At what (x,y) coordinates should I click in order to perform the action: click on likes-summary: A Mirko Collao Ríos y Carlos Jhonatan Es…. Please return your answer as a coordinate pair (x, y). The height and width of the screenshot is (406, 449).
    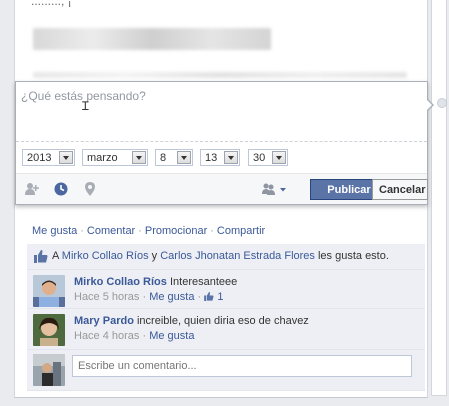
    Looking at the image, I should click on (226, 257).